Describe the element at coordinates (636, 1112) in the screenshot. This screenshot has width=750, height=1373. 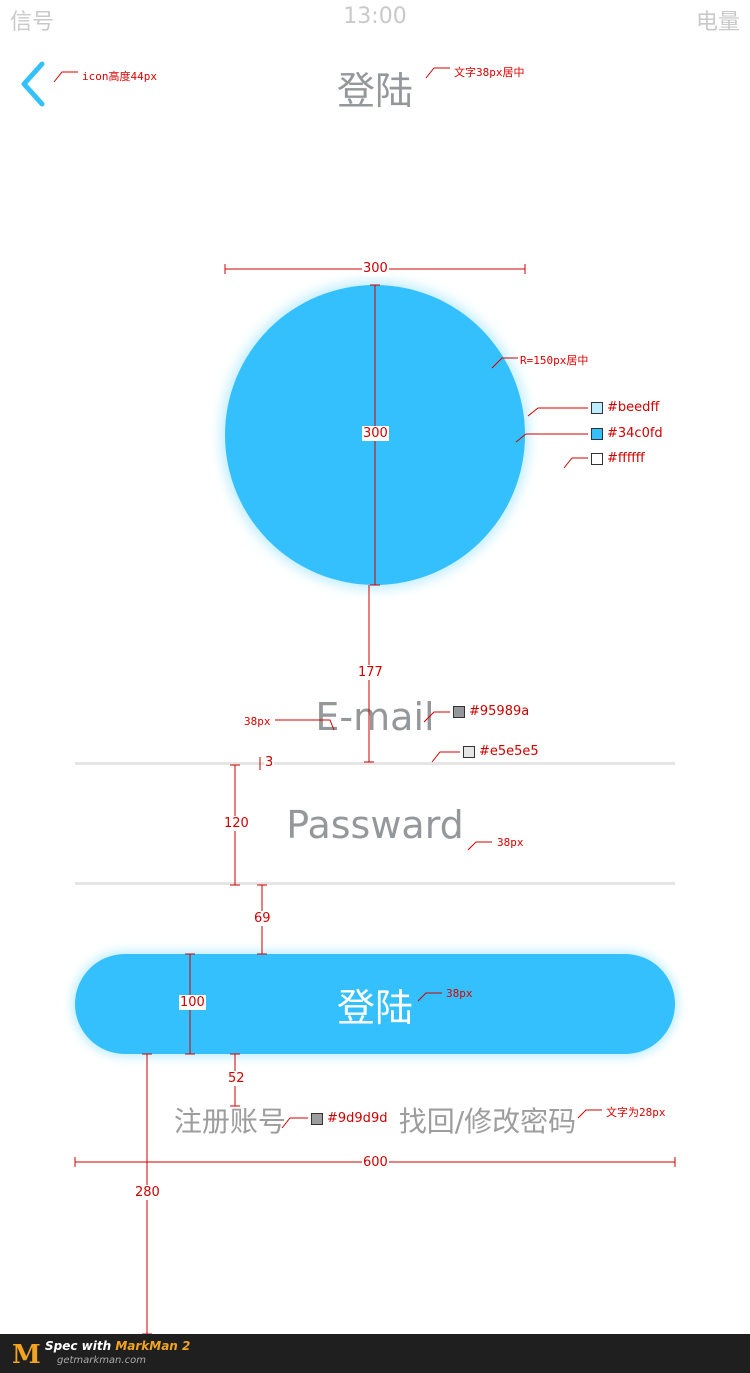
I see `annotation-links-text: 文字为28px` at that location.